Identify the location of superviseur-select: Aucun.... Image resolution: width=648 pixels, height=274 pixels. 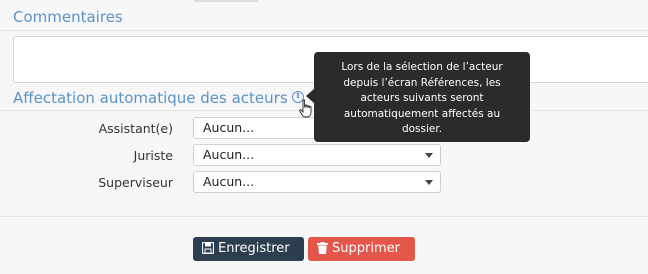
(317, 182).